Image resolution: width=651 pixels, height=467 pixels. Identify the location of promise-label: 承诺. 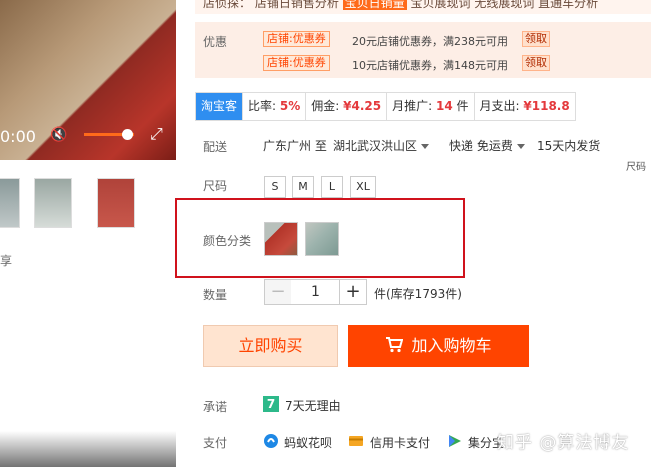
(215, 407).